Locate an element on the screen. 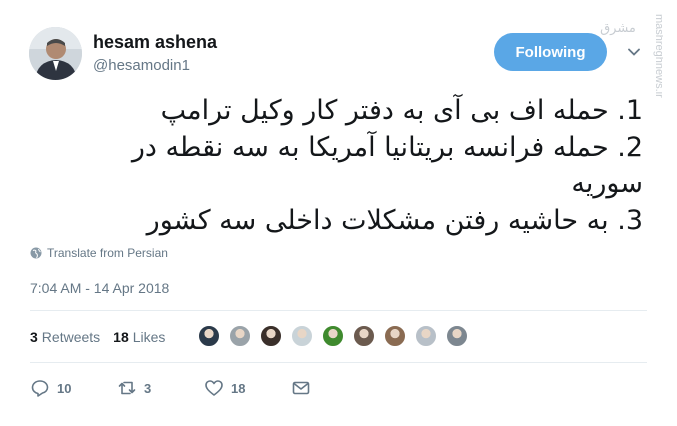  watermark-logo: مشرق is located at coordinates (618, 26).